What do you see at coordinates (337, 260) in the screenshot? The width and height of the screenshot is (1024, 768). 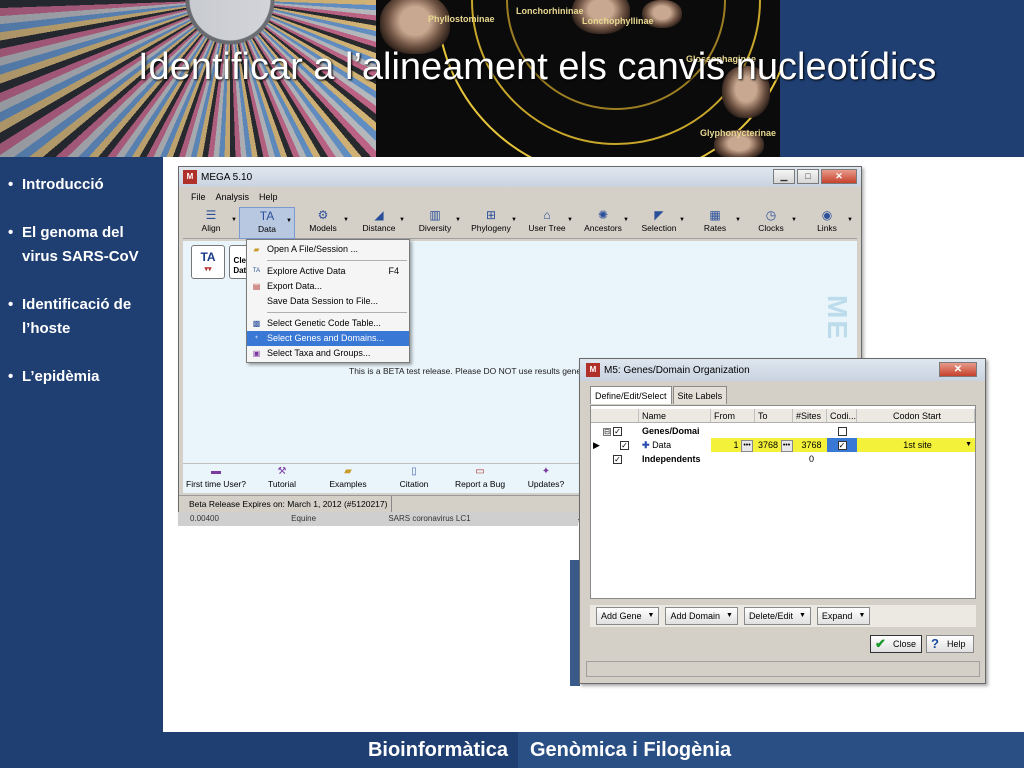 I see `menu-separator` at bounding box center [337, 260].